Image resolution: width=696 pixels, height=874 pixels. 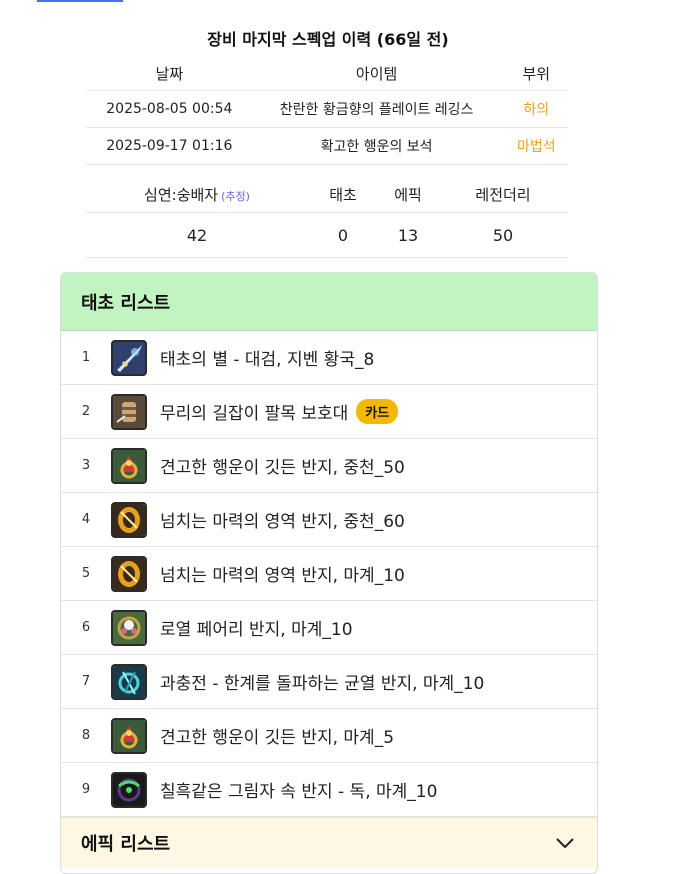 I want to click on history-item: 확고한 행운의 보석, so click(x=376, y=147).